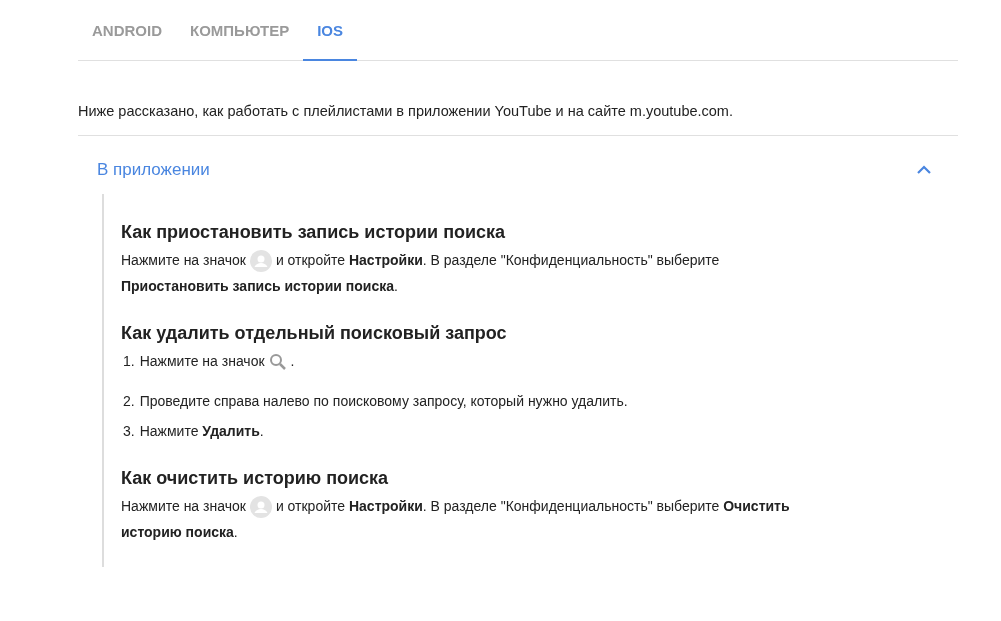  Describe the element at coordinates (129, 401) in the screenshot. I see `list-number: 2.` at that location.